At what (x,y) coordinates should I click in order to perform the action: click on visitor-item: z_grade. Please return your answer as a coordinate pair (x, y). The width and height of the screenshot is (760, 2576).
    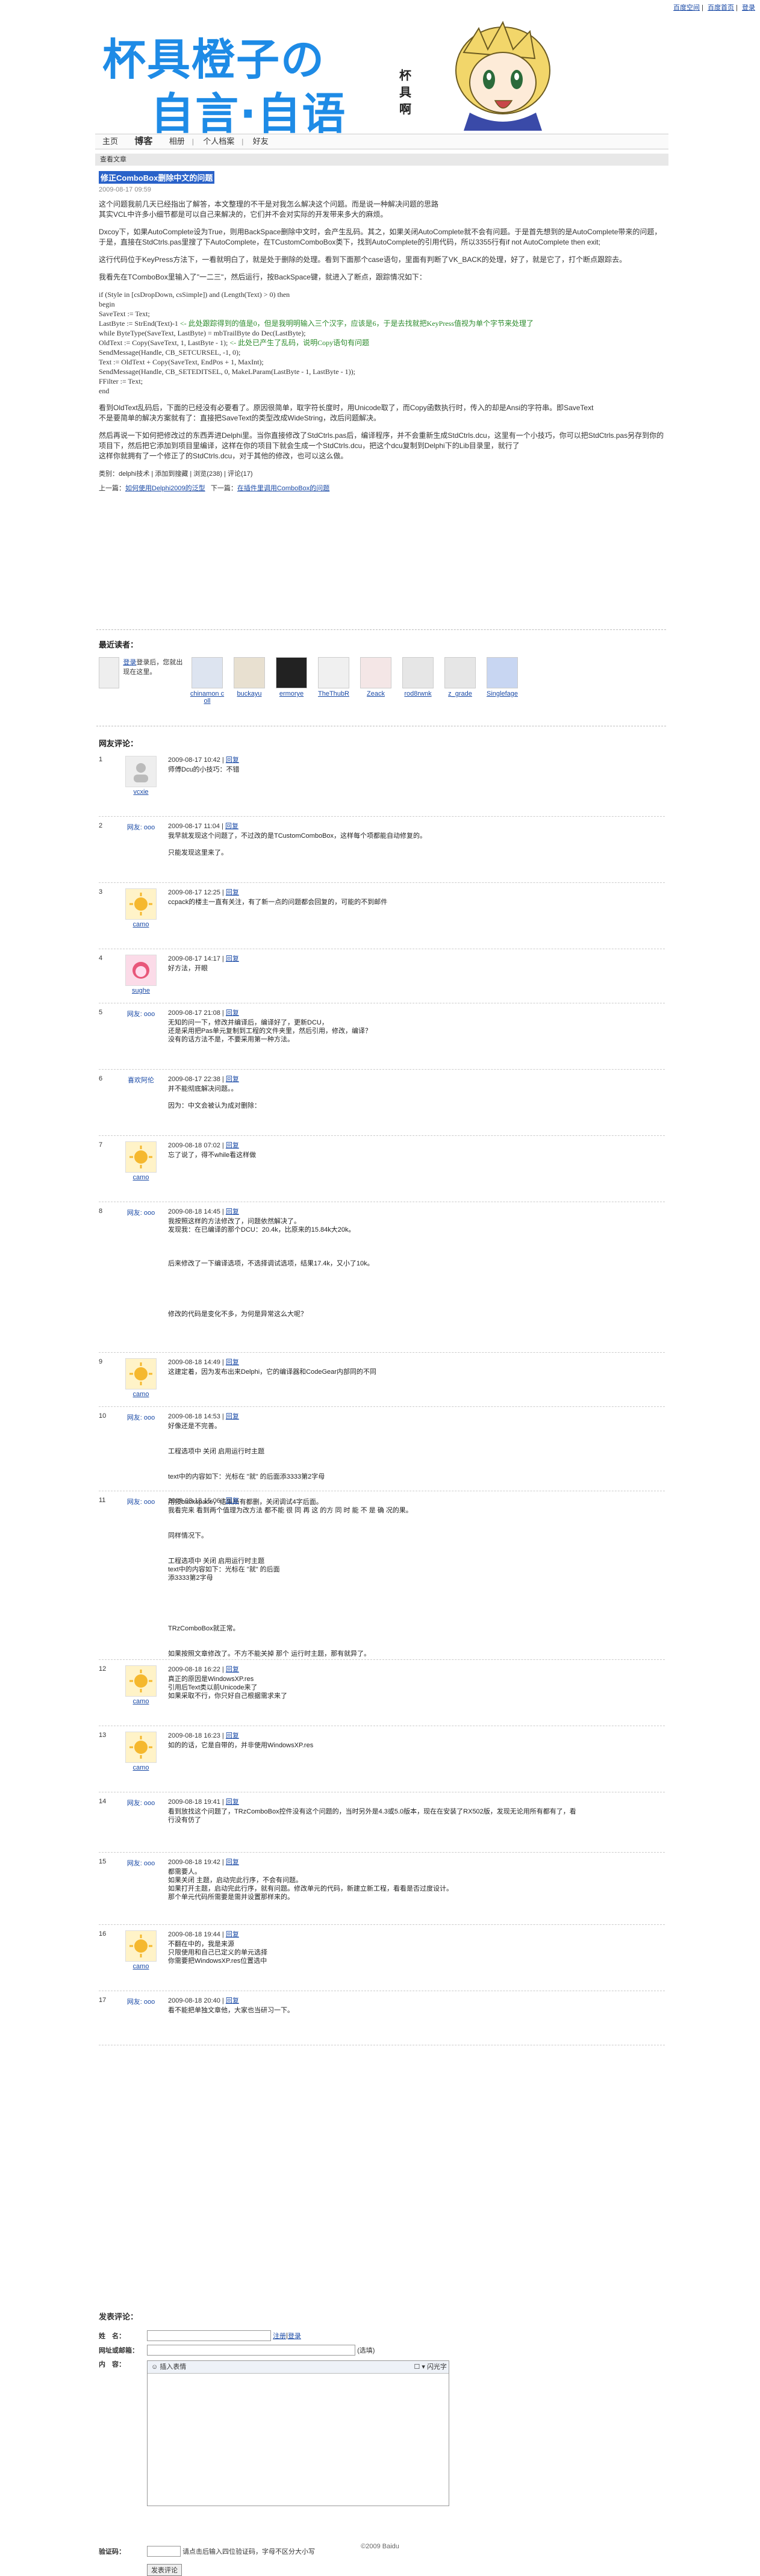
    Looking at the image, I should click on (460, 681).